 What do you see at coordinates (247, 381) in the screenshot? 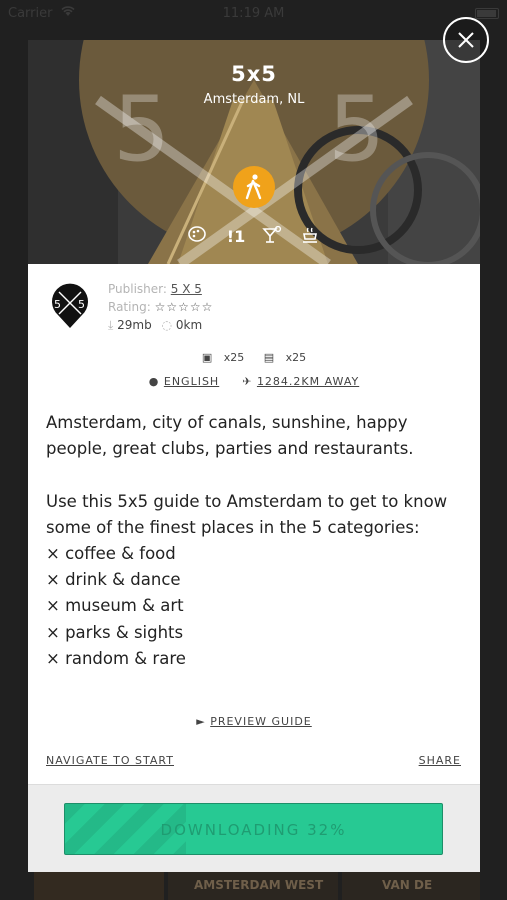
I see `plane-icon: ✈` at bounding box center [247, 381].